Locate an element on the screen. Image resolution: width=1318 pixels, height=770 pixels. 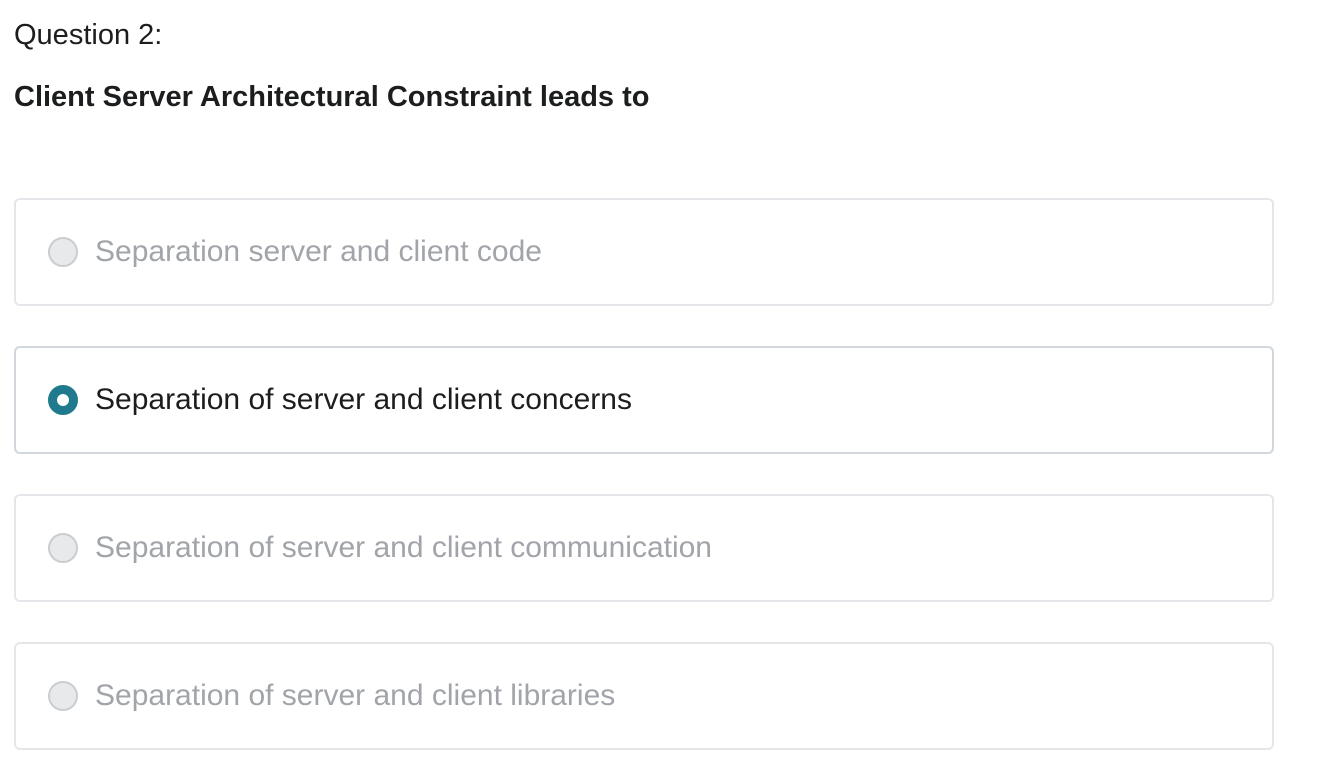
answer-option-2: Separation of server and client concerns is located at coordinates (644, 400).